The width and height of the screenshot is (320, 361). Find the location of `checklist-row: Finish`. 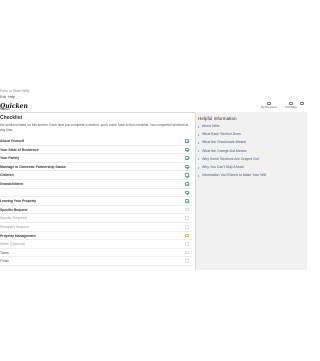

checklist-row: Finish is located at coordinates (96, 261).